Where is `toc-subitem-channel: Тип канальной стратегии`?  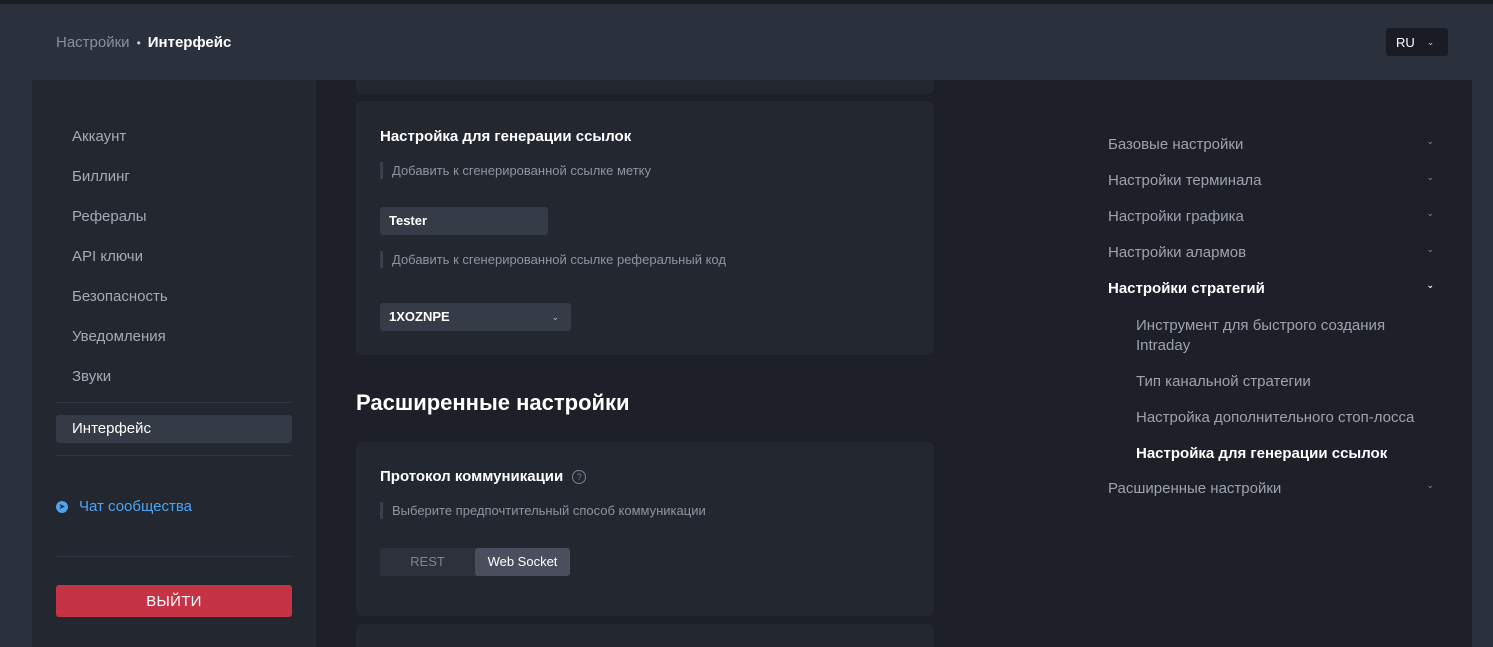 toc-subitem-channel: Тип канальной стратегии is located at coordinates (1286, 382).